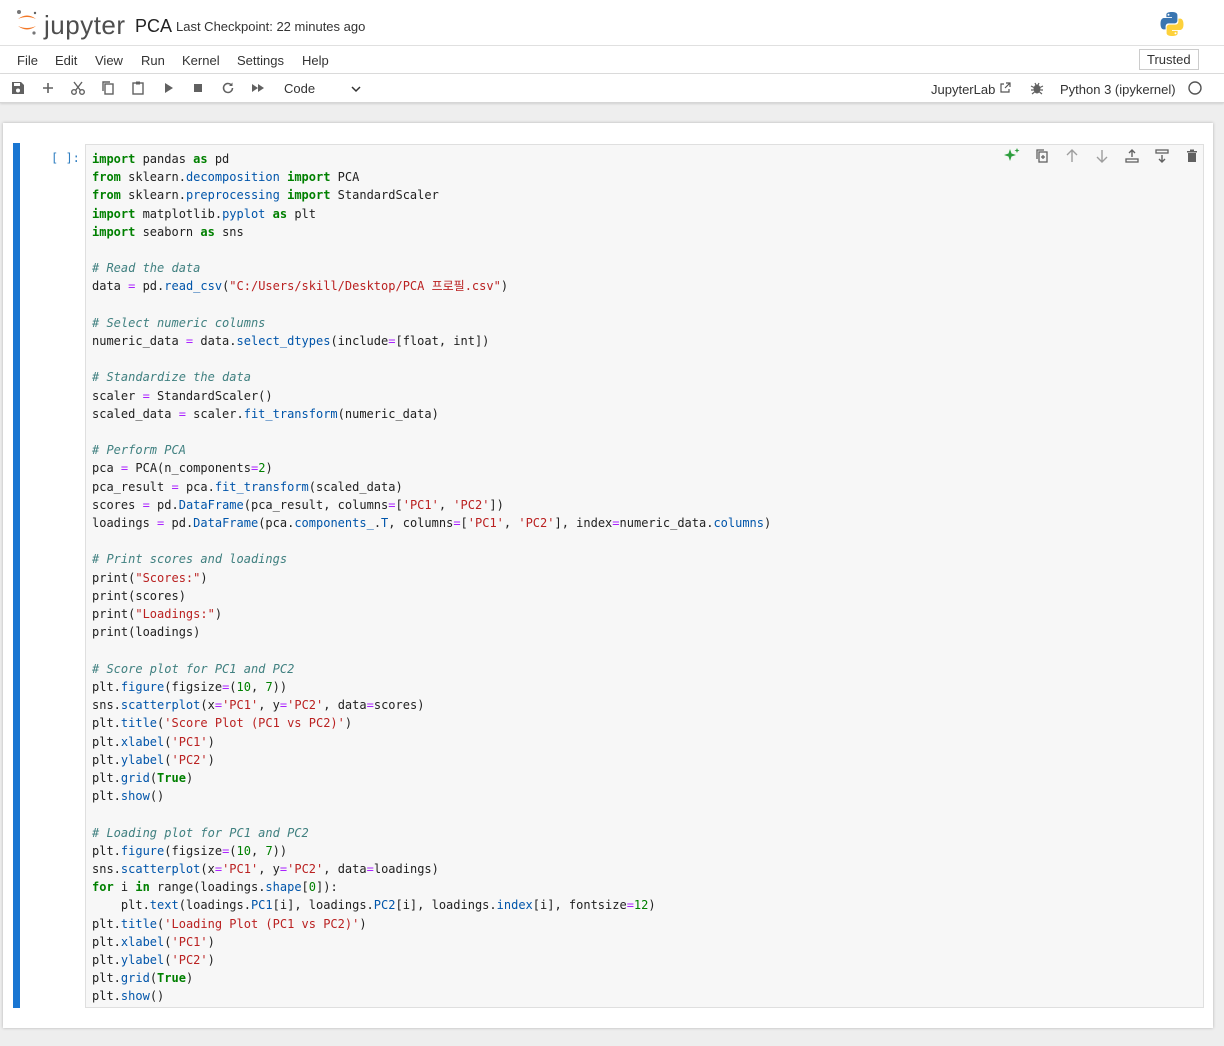 This screenshot has width=1224, height=1046. Describe the element at coordinates (1038, 89) in the screenshot. I see `debugger-bug-icon` at that location.